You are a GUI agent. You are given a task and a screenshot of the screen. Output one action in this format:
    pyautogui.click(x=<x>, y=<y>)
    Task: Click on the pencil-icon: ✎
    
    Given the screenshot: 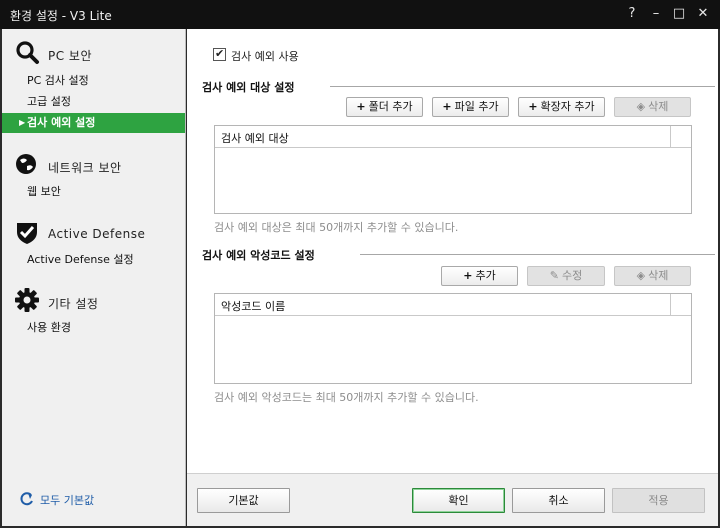 What is the action you would take?
    pyautogui.click(x=554, y=275)
    